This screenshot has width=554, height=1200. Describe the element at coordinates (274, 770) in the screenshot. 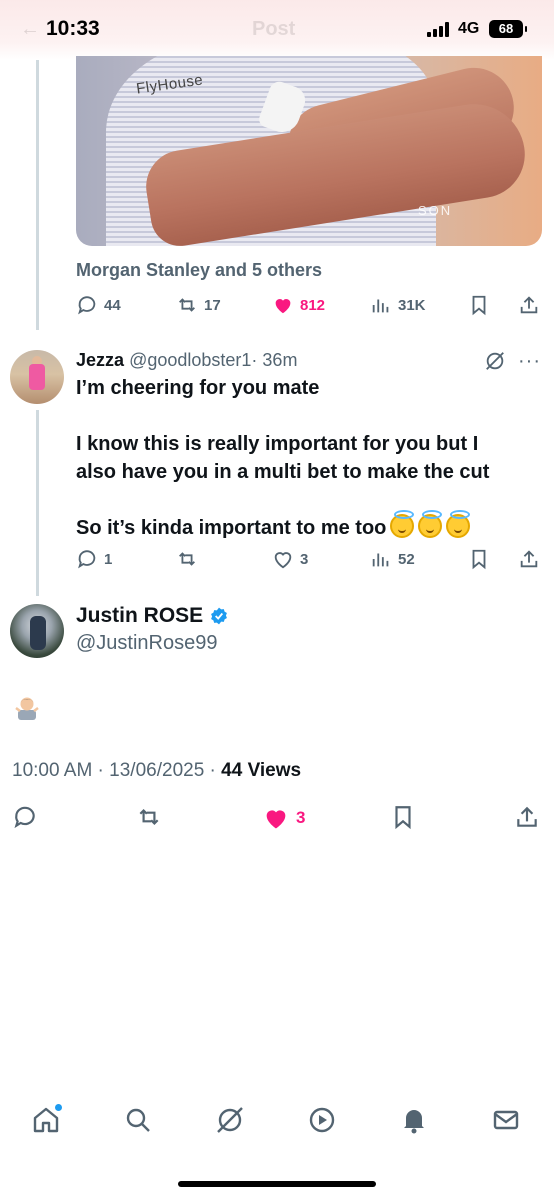

I see `post-views-label: Views` at that location.